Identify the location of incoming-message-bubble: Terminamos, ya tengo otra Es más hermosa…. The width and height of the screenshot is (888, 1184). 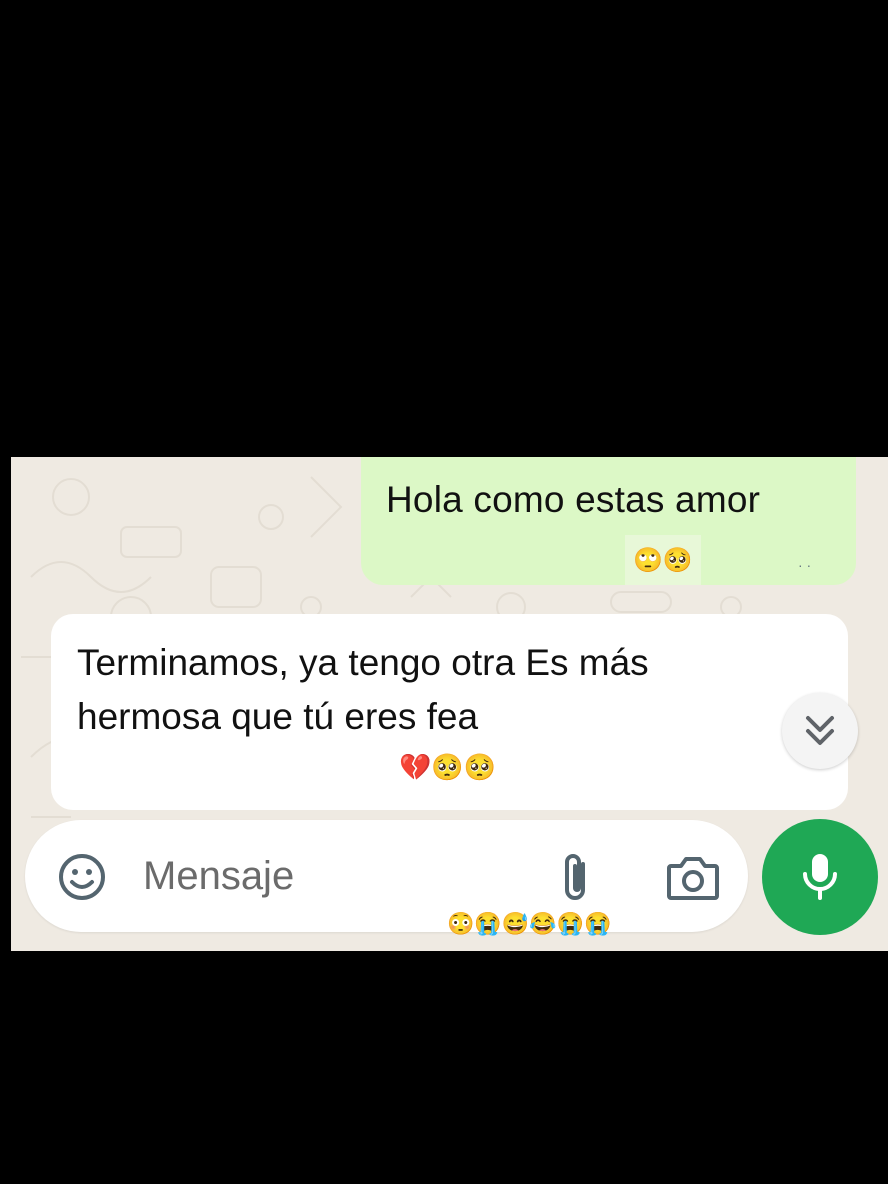
(449, 712).